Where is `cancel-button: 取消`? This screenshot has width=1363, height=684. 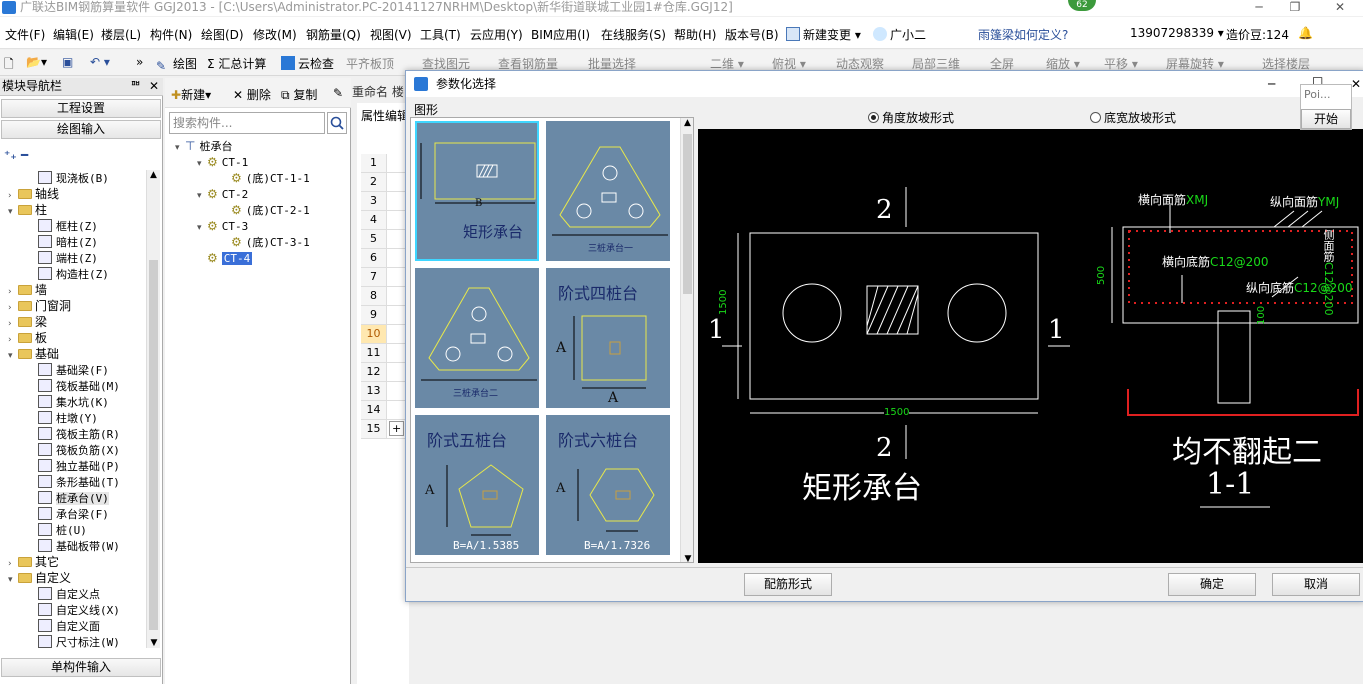
cancel-button: 取消 is located at coordinates (1316, 584).